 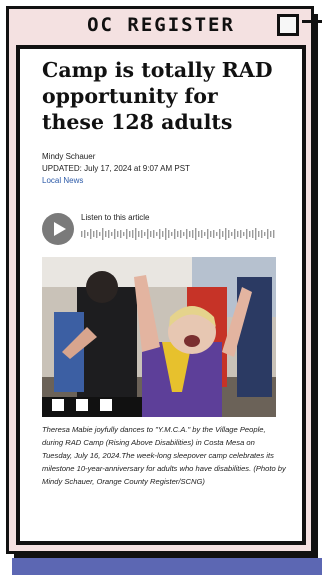 What do you see at coordinates (179, 234) in the screenshot?
I see `waveform-icon` at bounding box center [179, 234].